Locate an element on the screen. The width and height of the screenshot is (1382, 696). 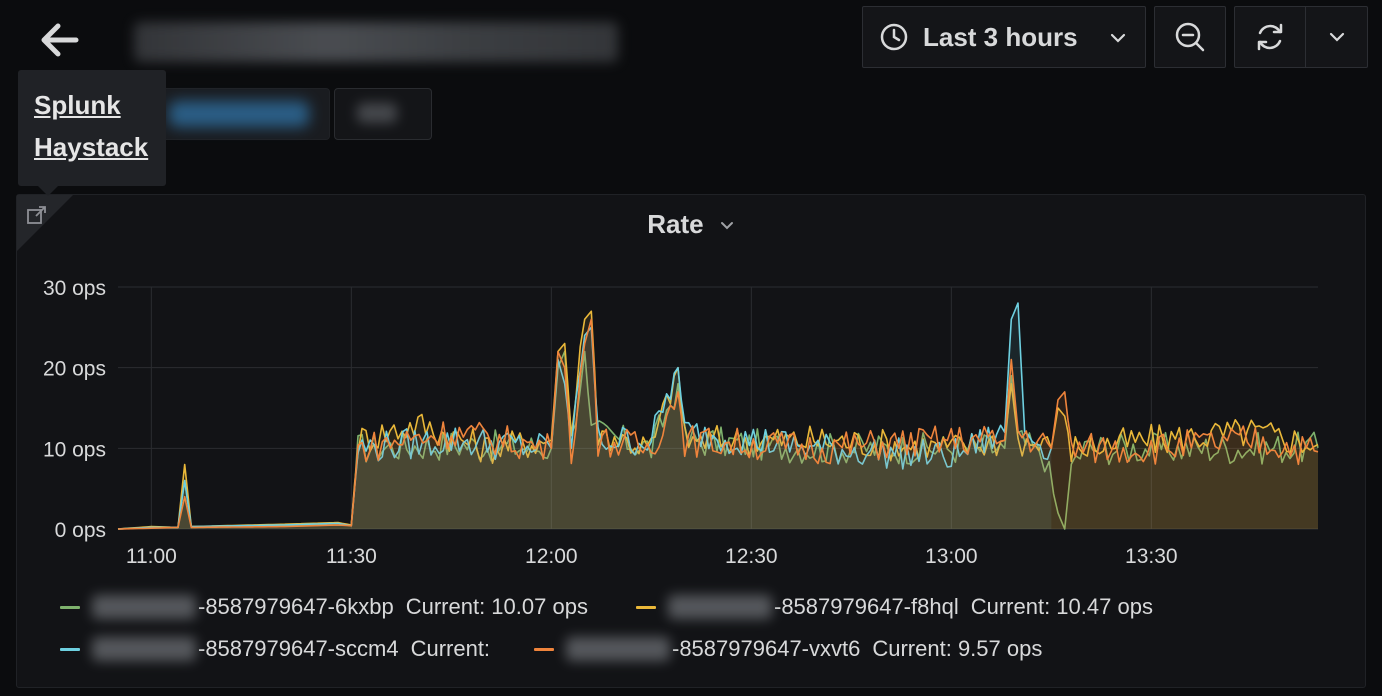
legend-item: -8587979647-6kxbp Current: 10.07 ops is located at coordinates (324, 607).